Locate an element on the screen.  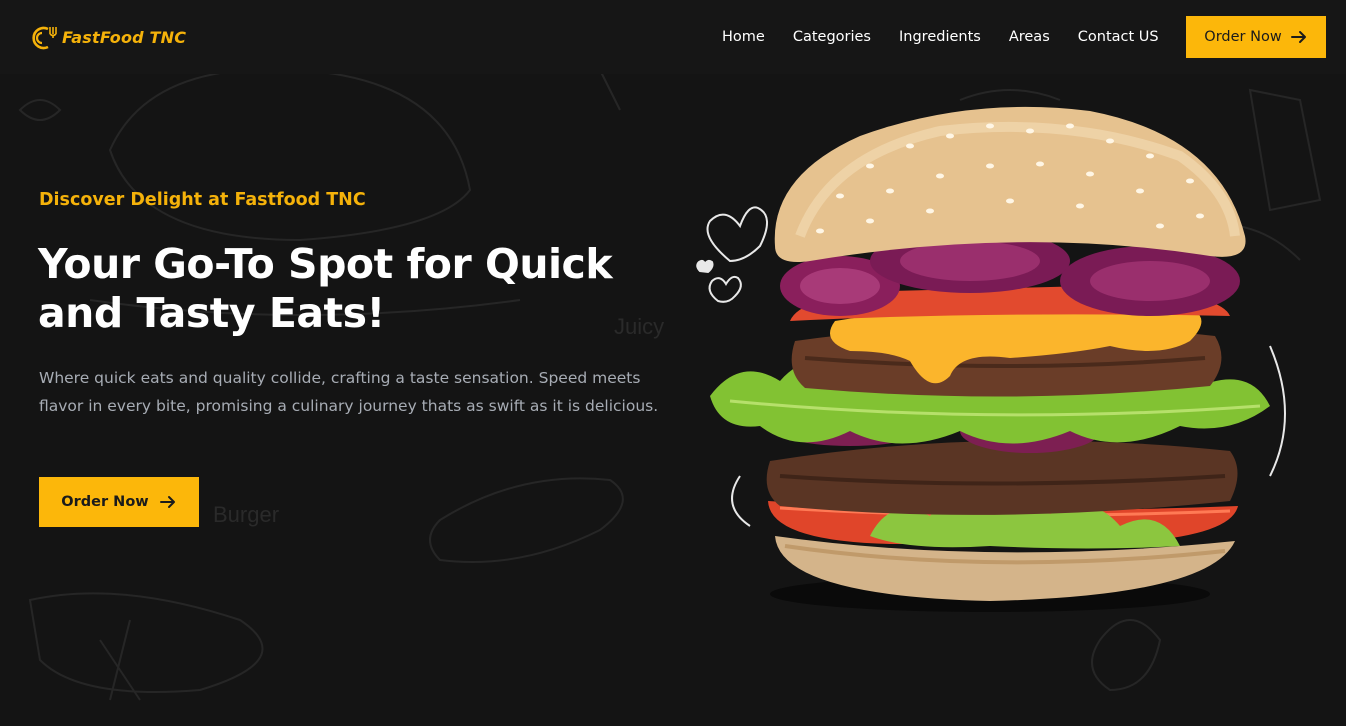
nav-order-now-label: Order Now is located at coordinates (1243, 37).